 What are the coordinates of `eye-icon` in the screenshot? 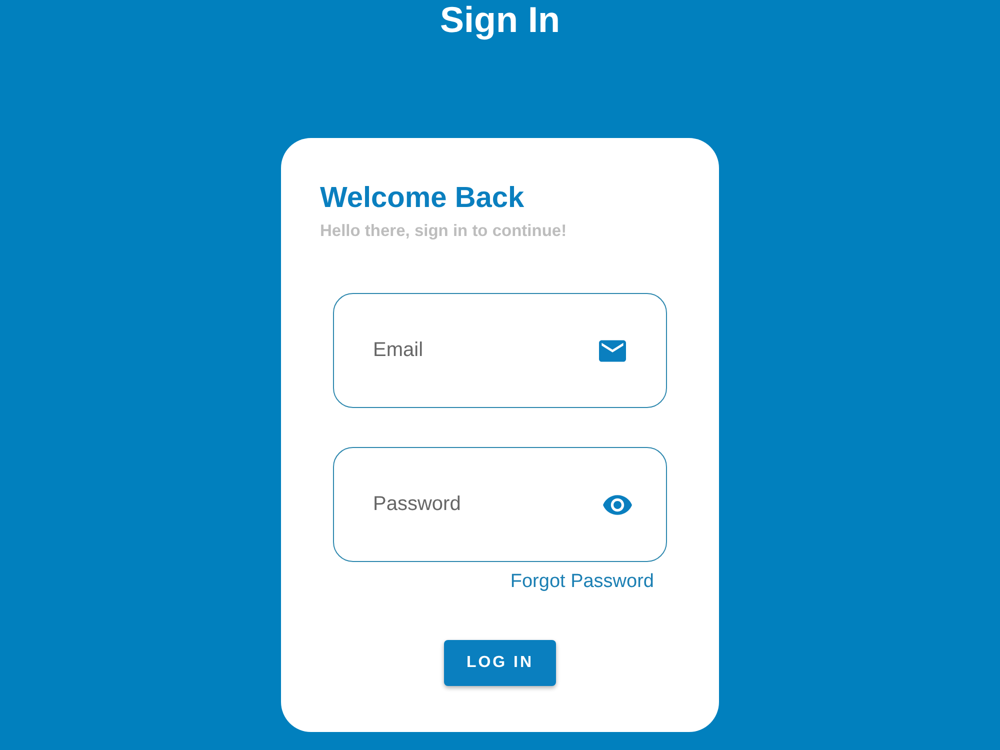 It's located at (617, 504).